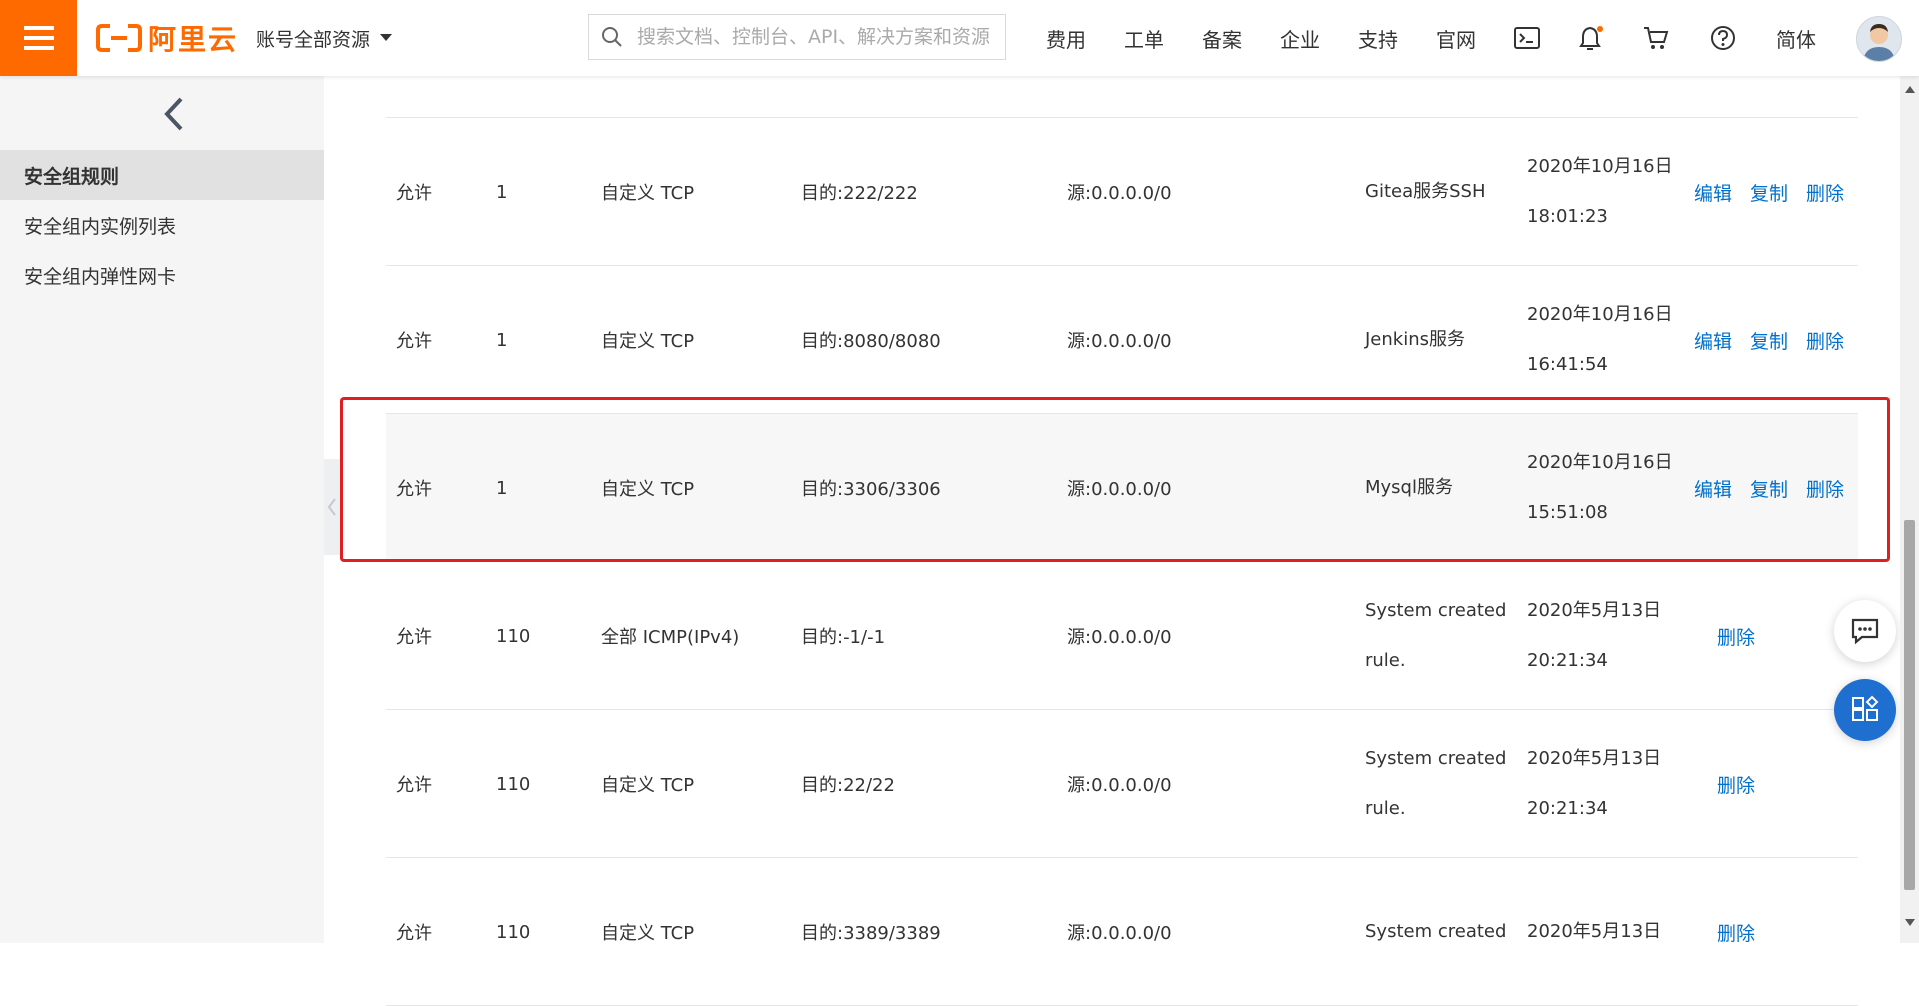 The width and height of the screenshot is (1919, 1006). I want to click on search-icon, so click(612, 37).